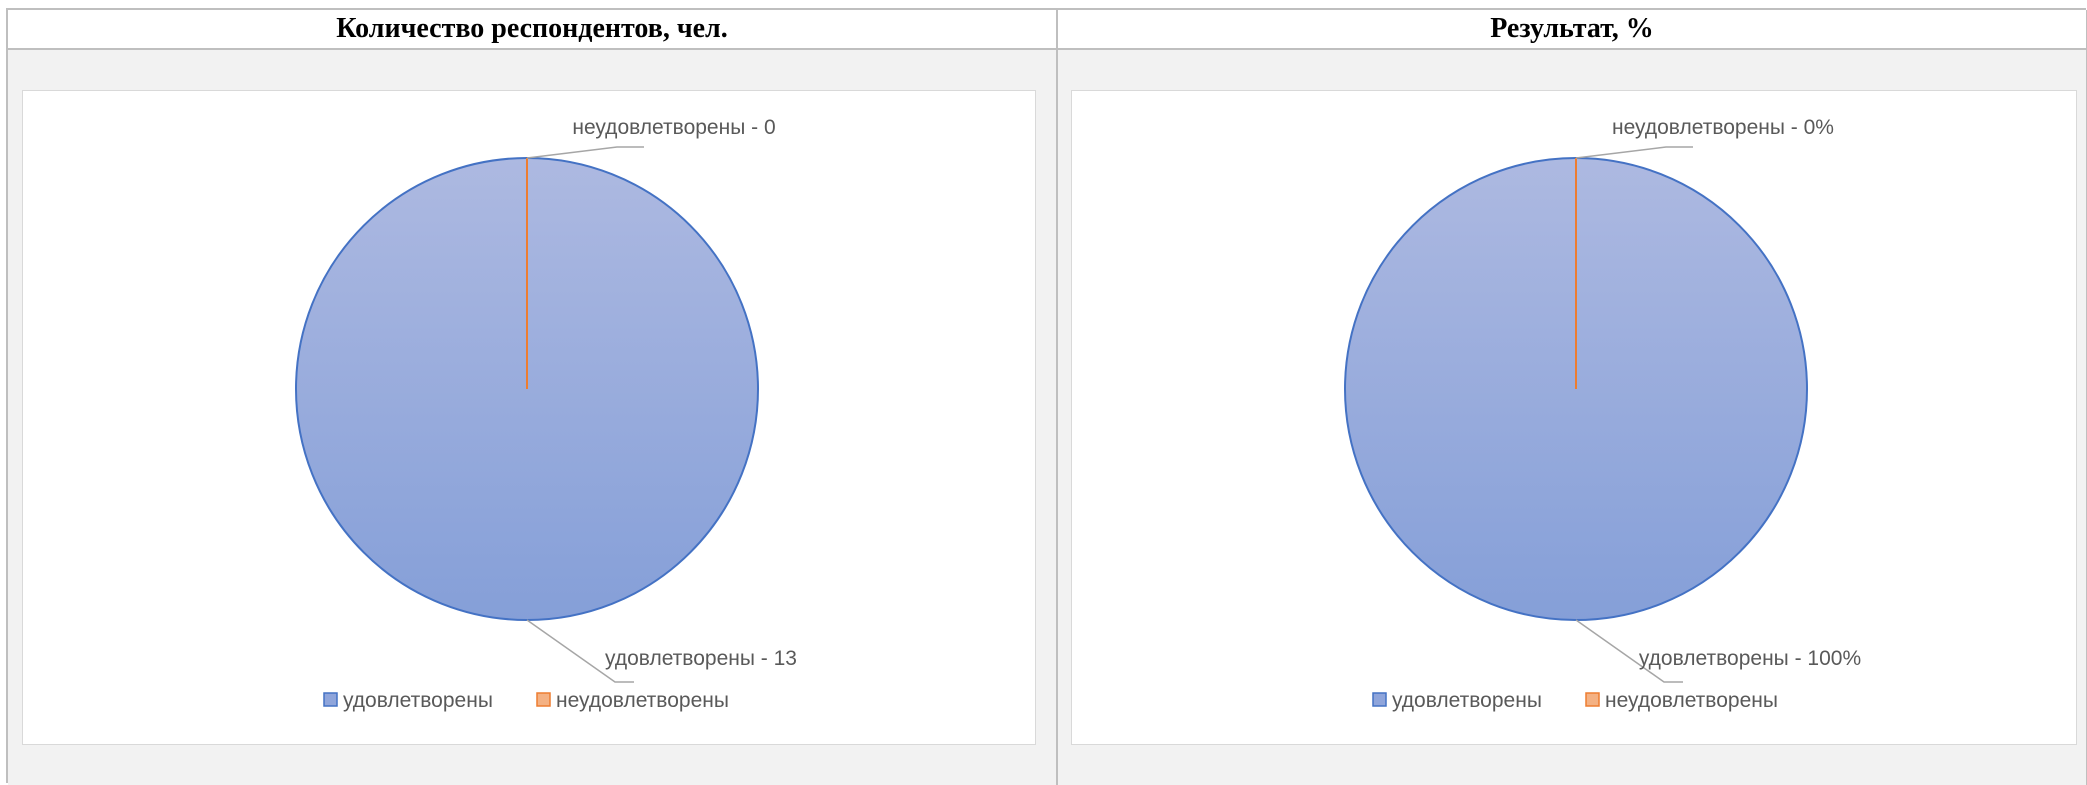 Image resolution: width=2087 pixels, height=785 pixels. I want to click on data-label: удовлетворены - 100%, so click(1750, 658).